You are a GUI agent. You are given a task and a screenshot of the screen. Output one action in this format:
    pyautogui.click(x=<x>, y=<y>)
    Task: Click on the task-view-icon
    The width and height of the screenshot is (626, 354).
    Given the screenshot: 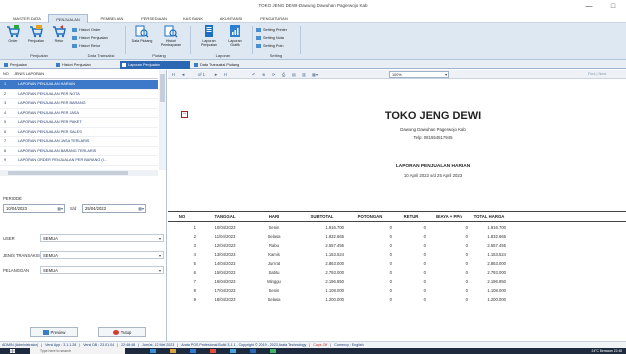 What is the action you would take?
    pyautogui.click(x=153, y=351)
    